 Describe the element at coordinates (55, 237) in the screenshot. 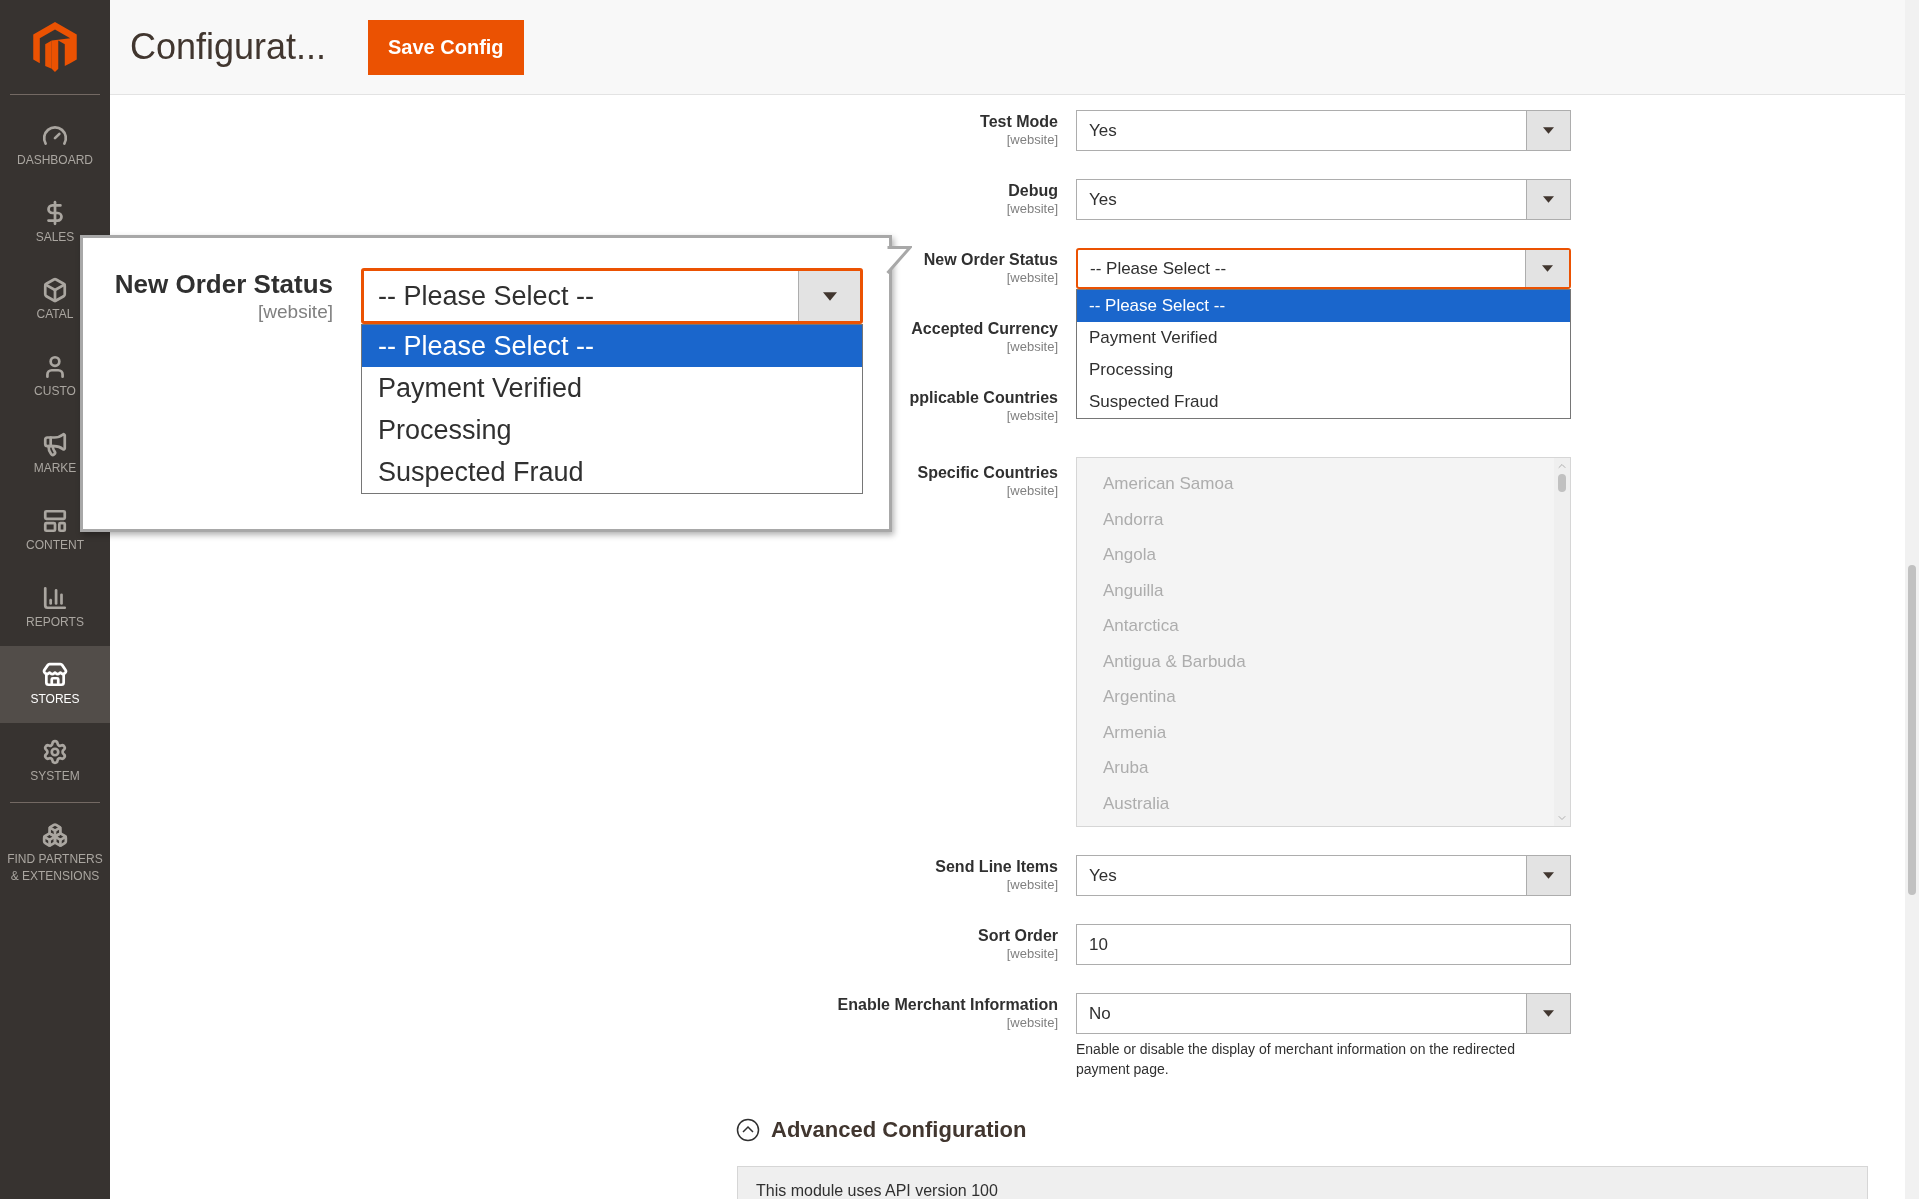

I see `sidebar-label: SALES` at that location.